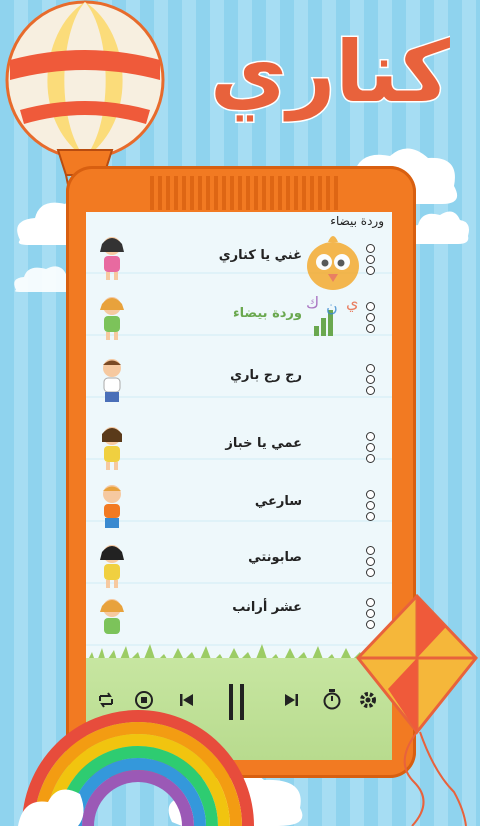  What do you see at coordinates (332, 306) in the screenshot?
I see `svg-text: ن` at bounding box center [332, 306].